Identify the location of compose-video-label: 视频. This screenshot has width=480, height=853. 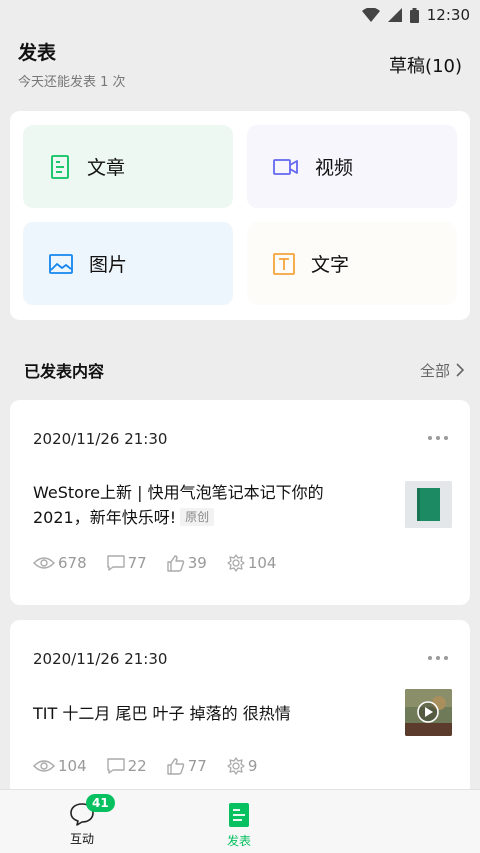
(334, 168).